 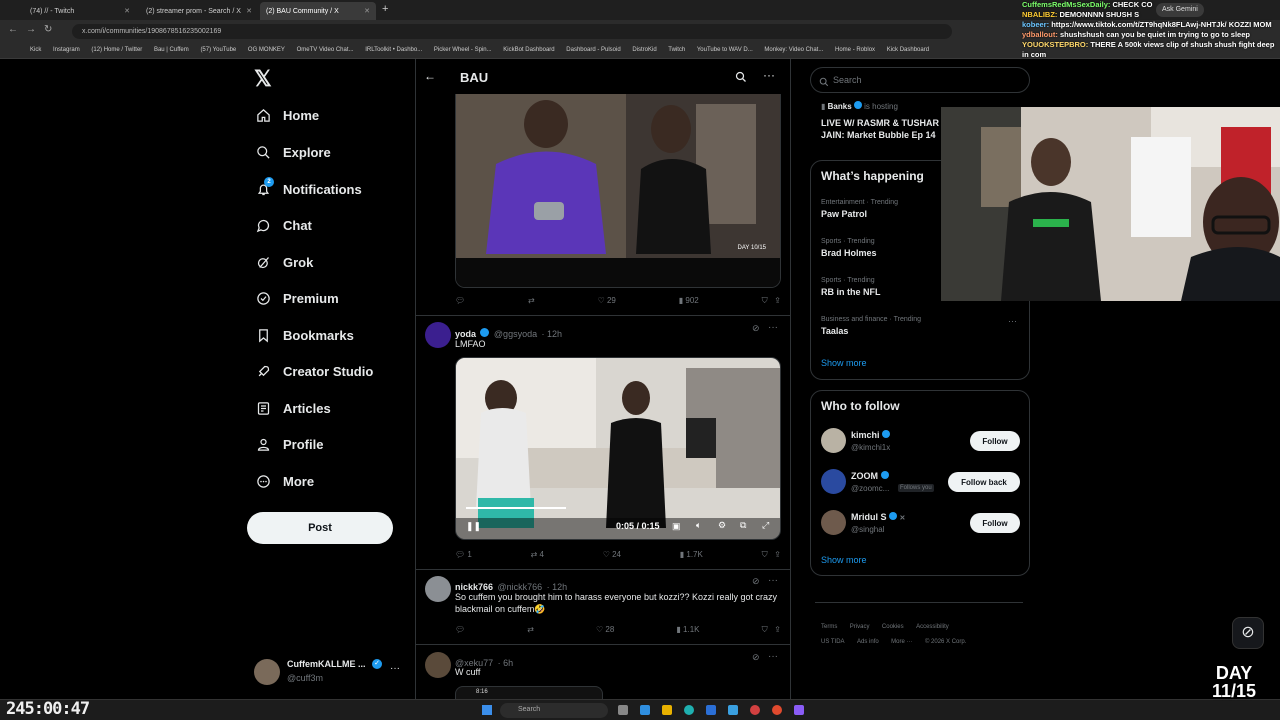 I want to click on footer-link: US TIDA, so click(x=833, y=642).